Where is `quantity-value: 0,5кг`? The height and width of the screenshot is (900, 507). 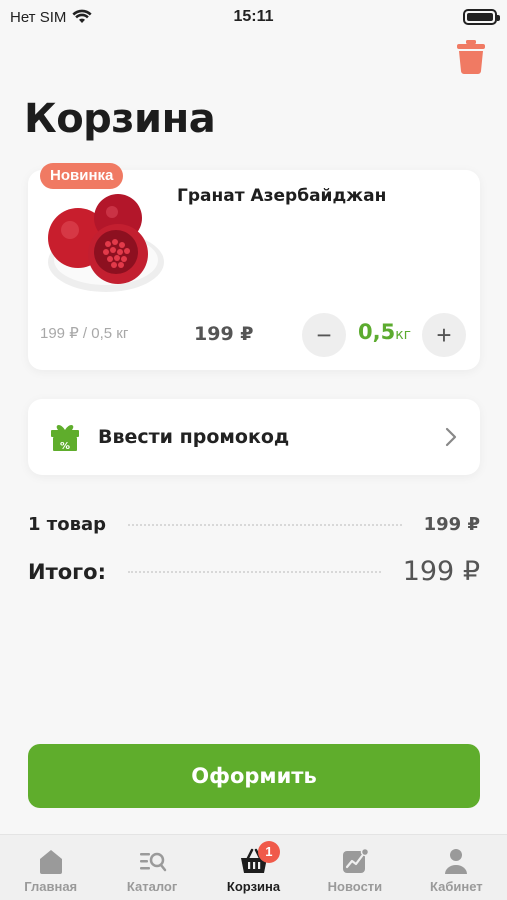
quantity-value: 0,5кг is located at coordinates (384, 332).